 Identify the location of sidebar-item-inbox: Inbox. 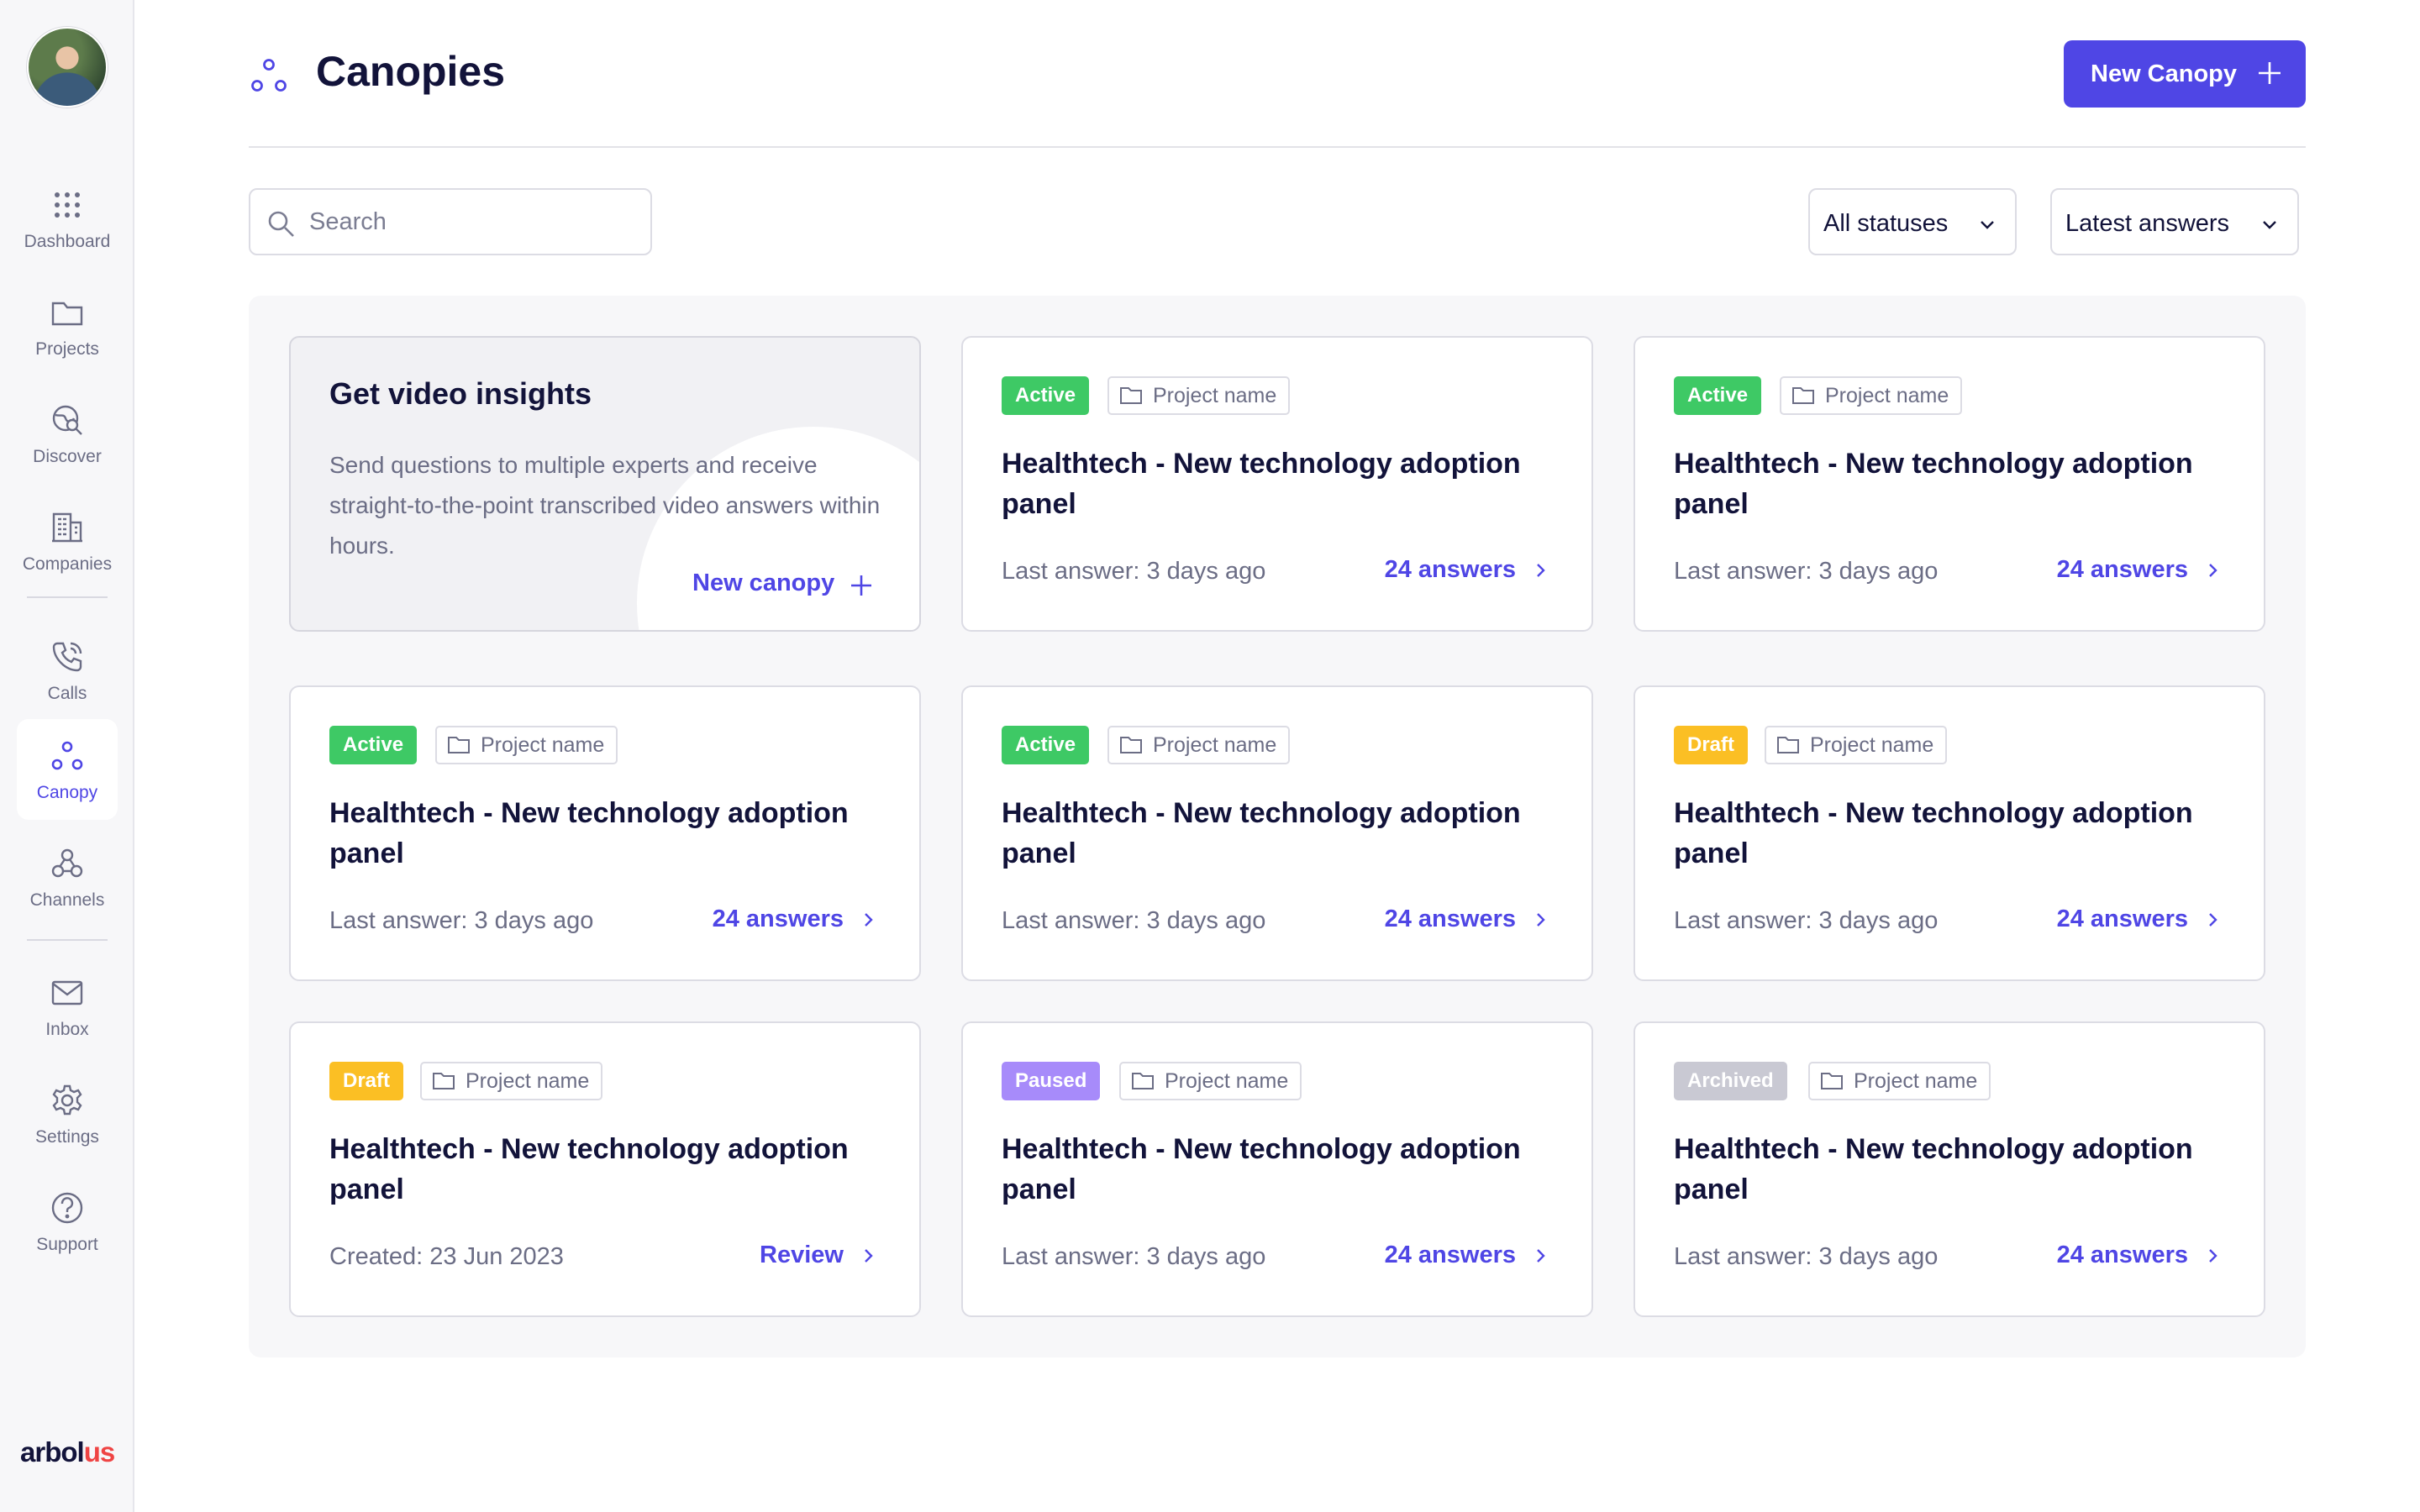
(67, 1006).